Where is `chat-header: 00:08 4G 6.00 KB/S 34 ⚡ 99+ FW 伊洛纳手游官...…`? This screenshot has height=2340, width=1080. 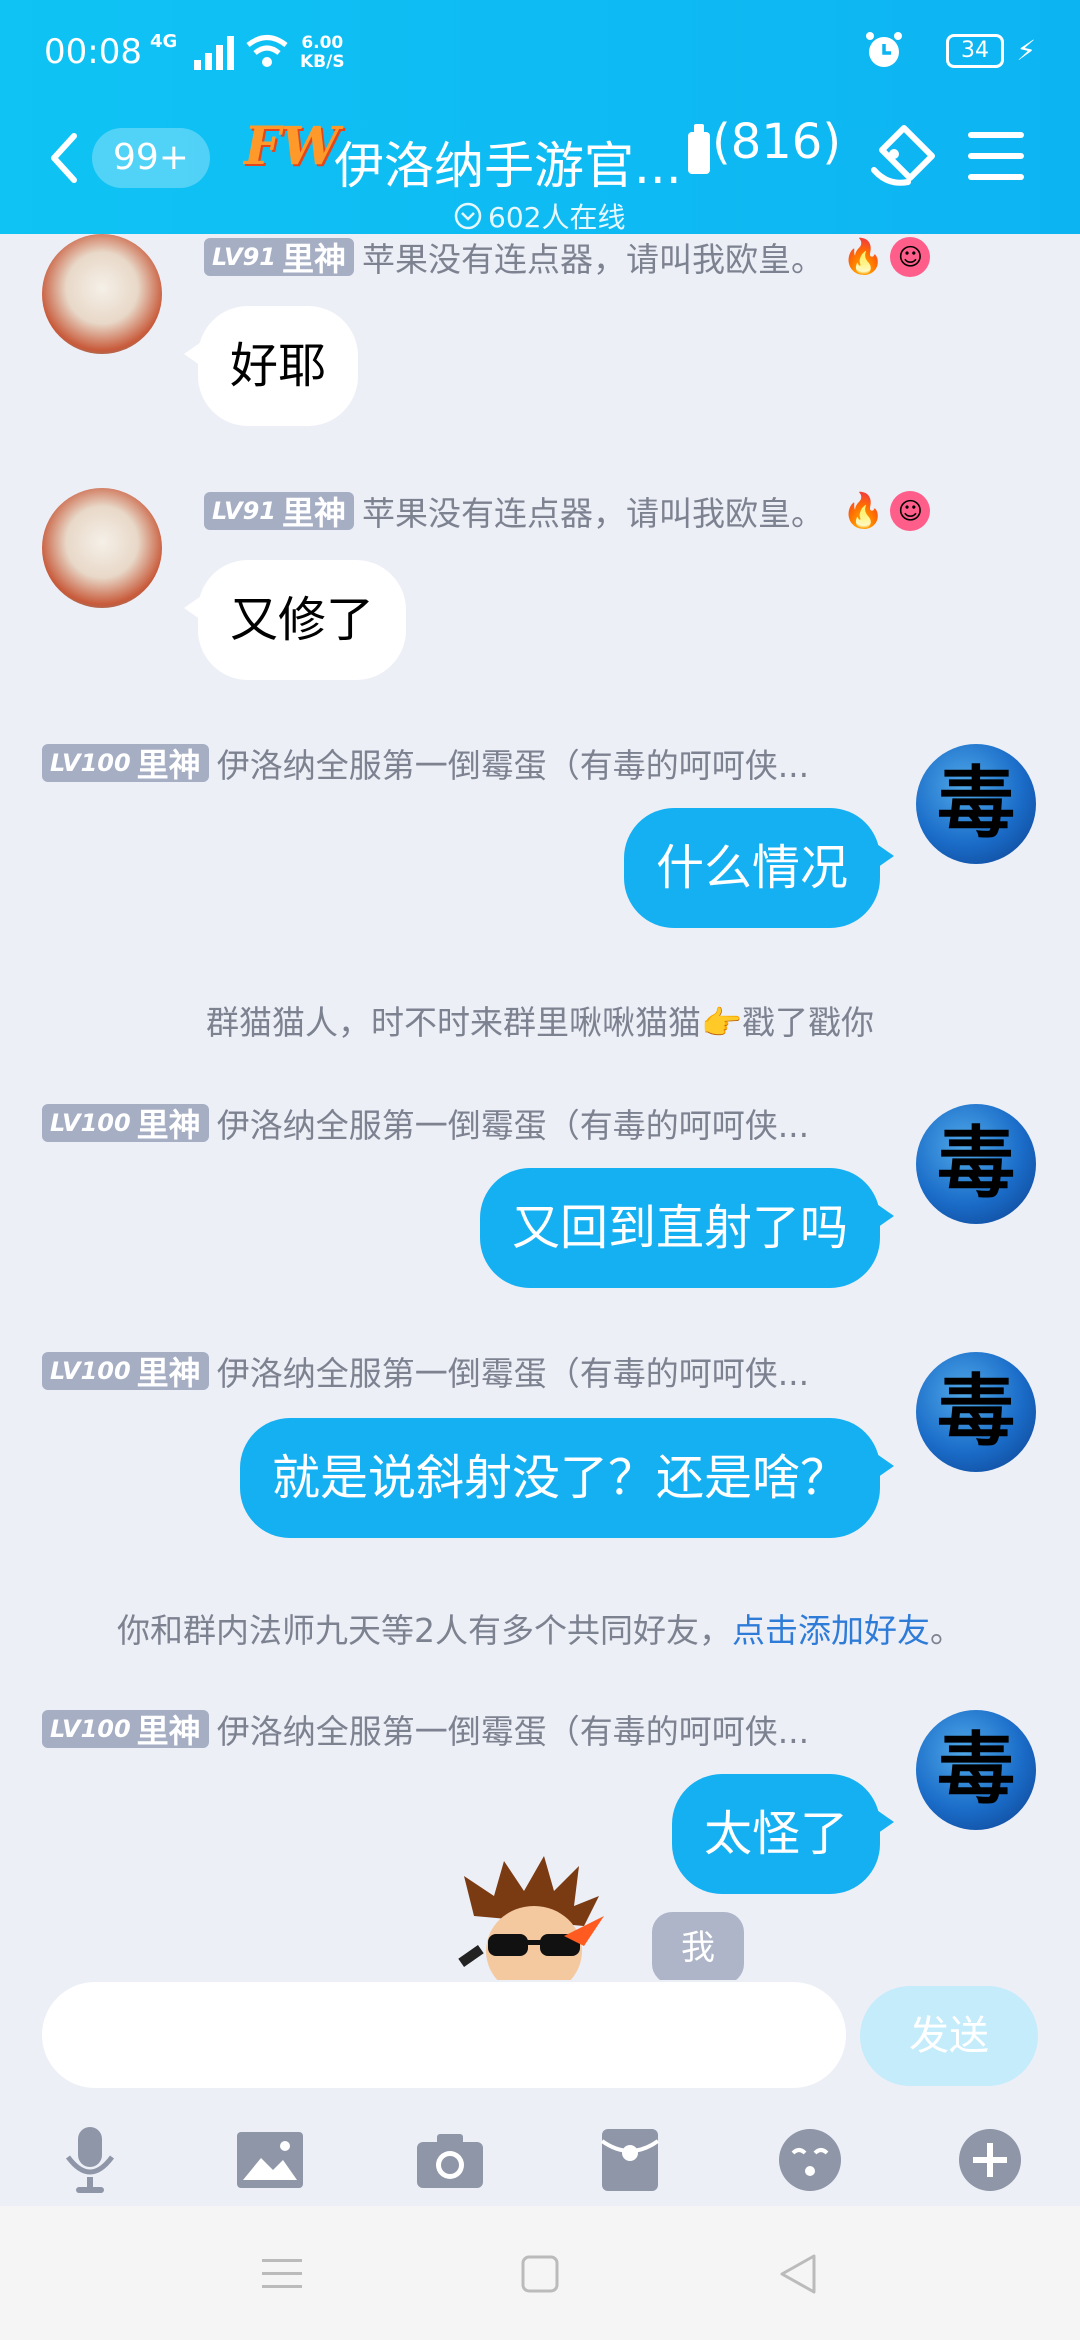
chat-header: 00:08 4G 6.00 KB/S 34 ⚡ 99+ FW 伊洛纳手游官...… is located at coordinates (540, 117).